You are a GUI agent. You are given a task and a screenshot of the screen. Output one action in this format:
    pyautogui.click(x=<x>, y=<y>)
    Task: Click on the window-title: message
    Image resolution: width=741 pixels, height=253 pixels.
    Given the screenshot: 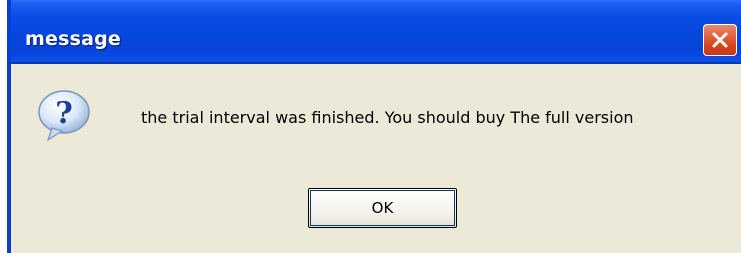 What is the action you would take?
    pyautogui.click(x=73, y=39)
    